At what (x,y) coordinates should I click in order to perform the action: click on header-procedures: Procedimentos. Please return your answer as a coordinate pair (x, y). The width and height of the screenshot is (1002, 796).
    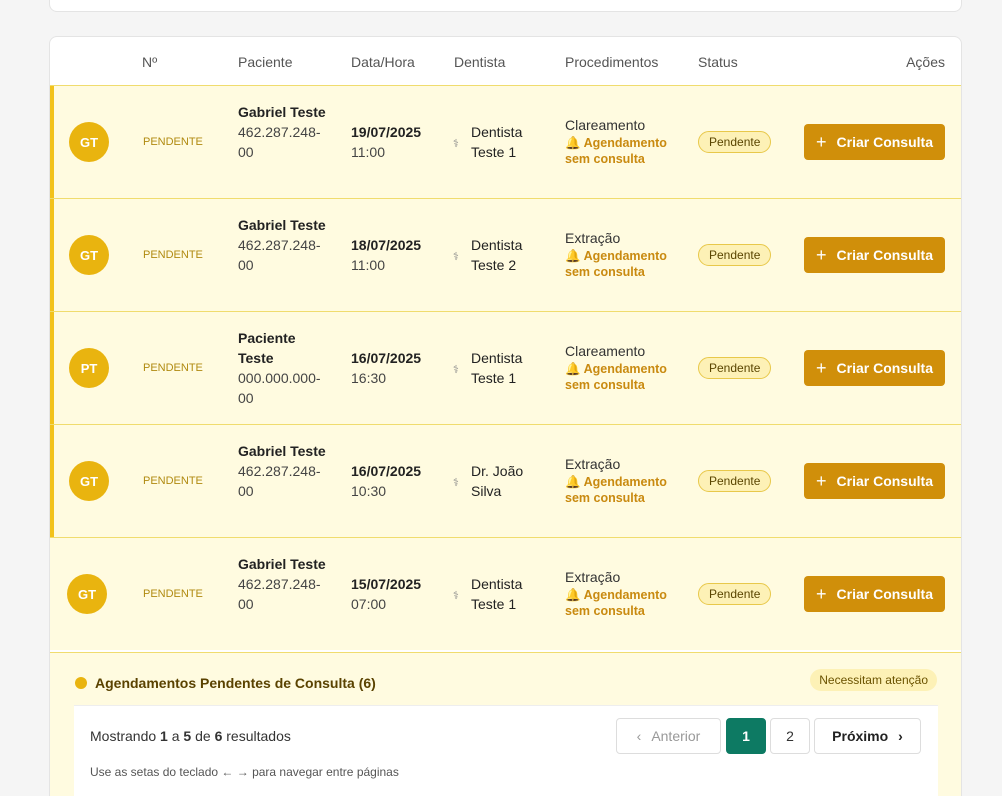
    Looking at the image, I should click on (612, 62).